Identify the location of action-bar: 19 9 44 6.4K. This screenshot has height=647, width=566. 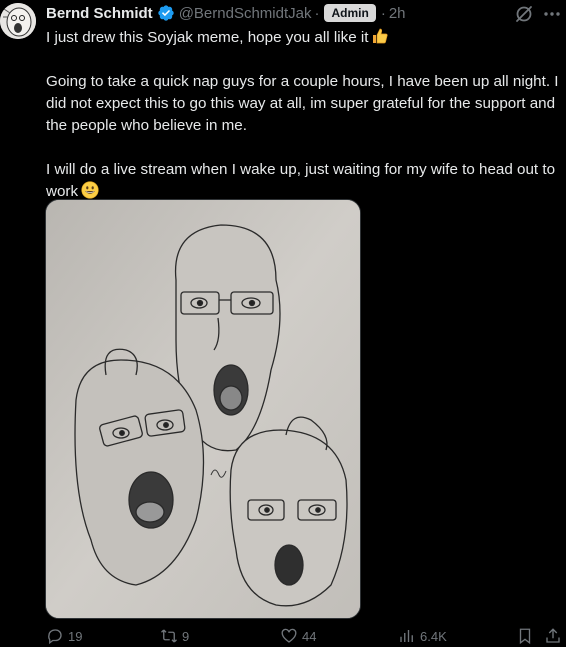
(306, 637).